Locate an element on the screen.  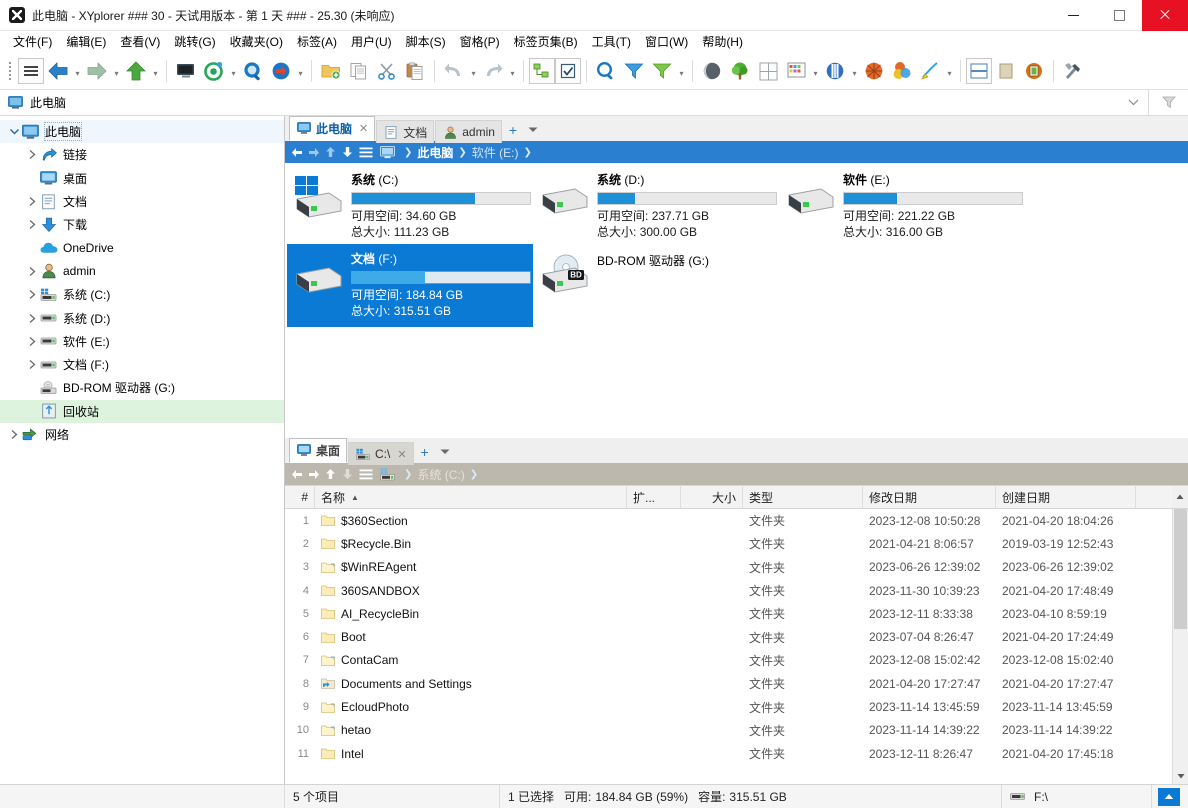
copy-button is located at coordinates (359, 71).